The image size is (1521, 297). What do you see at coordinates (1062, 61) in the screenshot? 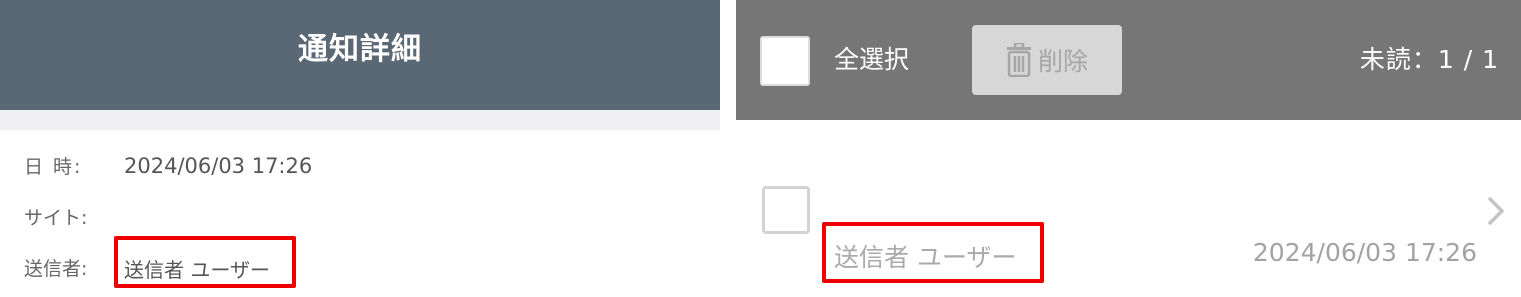
I see `delete-label: 削除` at bounding box center [1062, 61].